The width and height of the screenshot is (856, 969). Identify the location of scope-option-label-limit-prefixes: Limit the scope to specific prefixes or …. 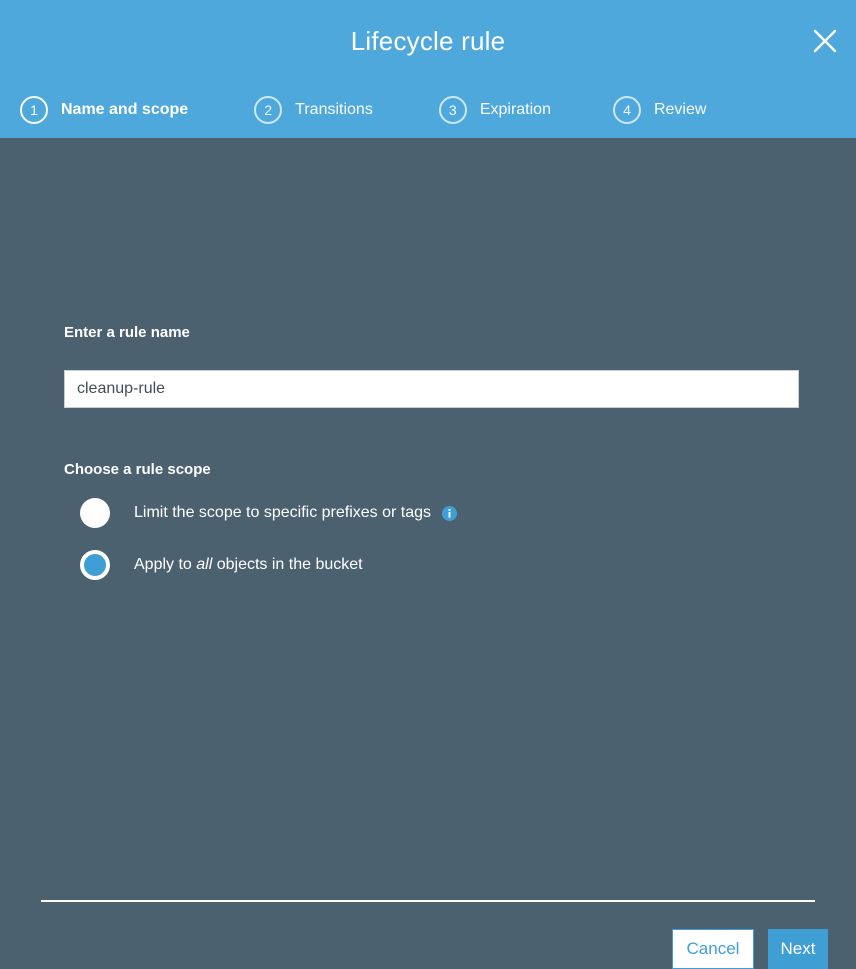
(283, 512).